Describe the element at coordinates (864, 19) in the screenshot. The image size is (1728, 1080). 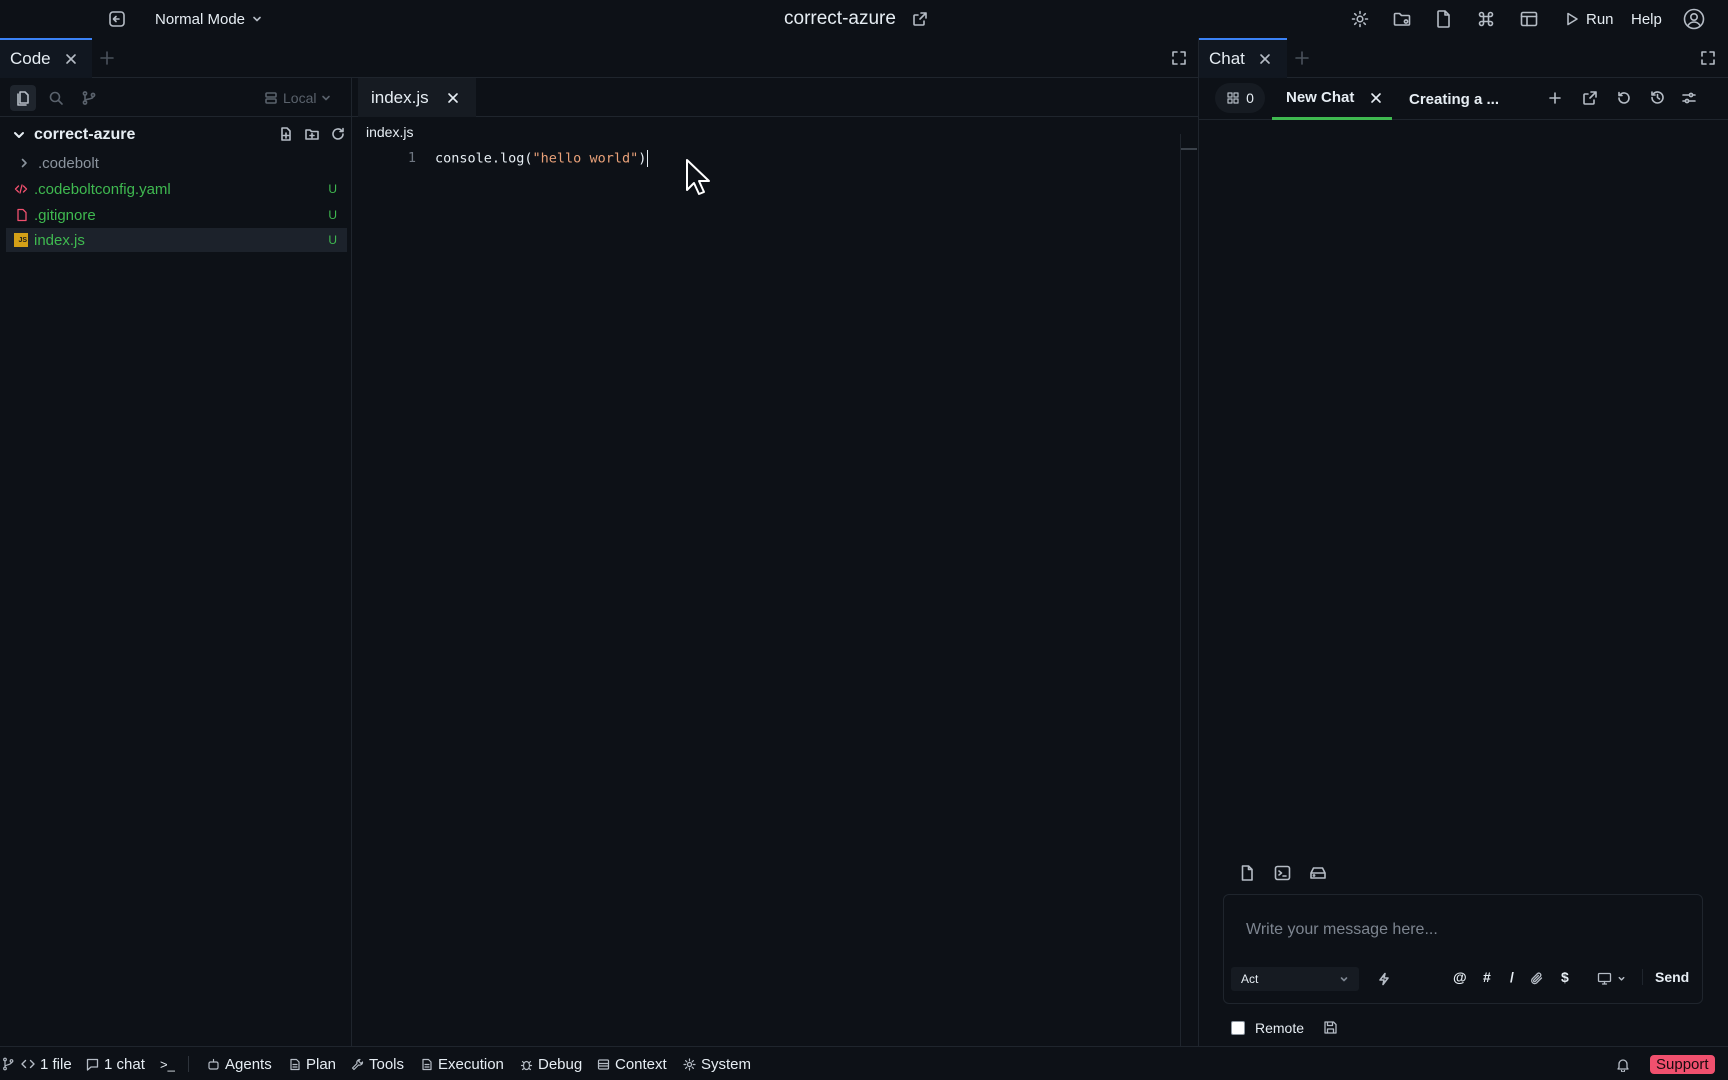
I see `top-bar: Normal Mode correct-azure Run Help` at that location.